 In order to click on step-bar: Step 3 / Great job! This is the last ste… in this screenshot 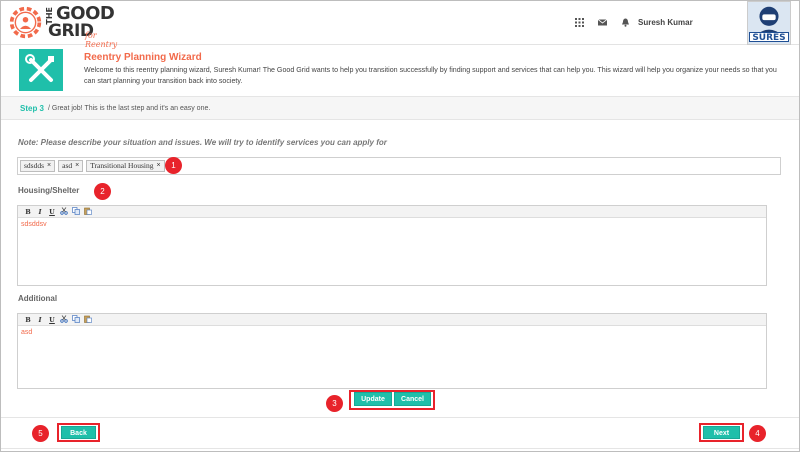, I will do `click(400, 108)`.